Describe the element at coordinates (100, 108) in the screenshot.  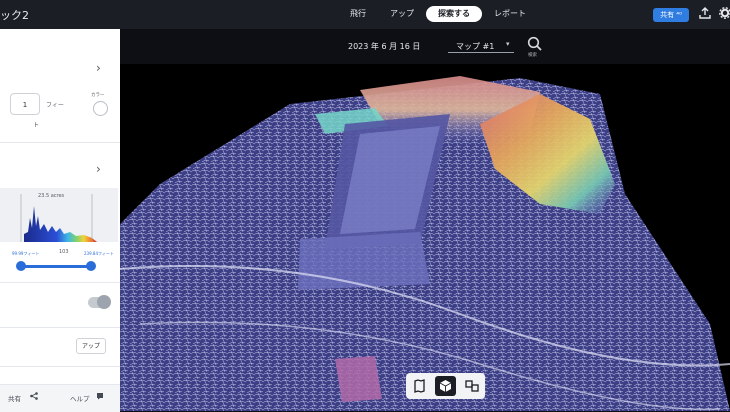
I see `color-radio` at that location.